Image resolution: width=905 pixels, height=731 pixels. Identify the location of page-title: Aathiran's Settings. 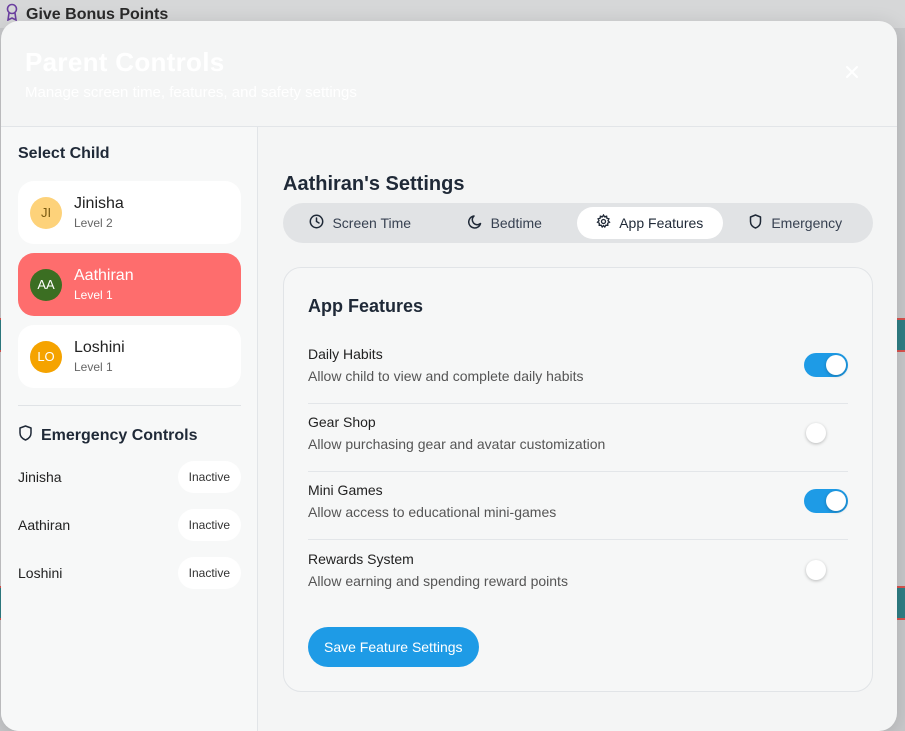
(374, 184).